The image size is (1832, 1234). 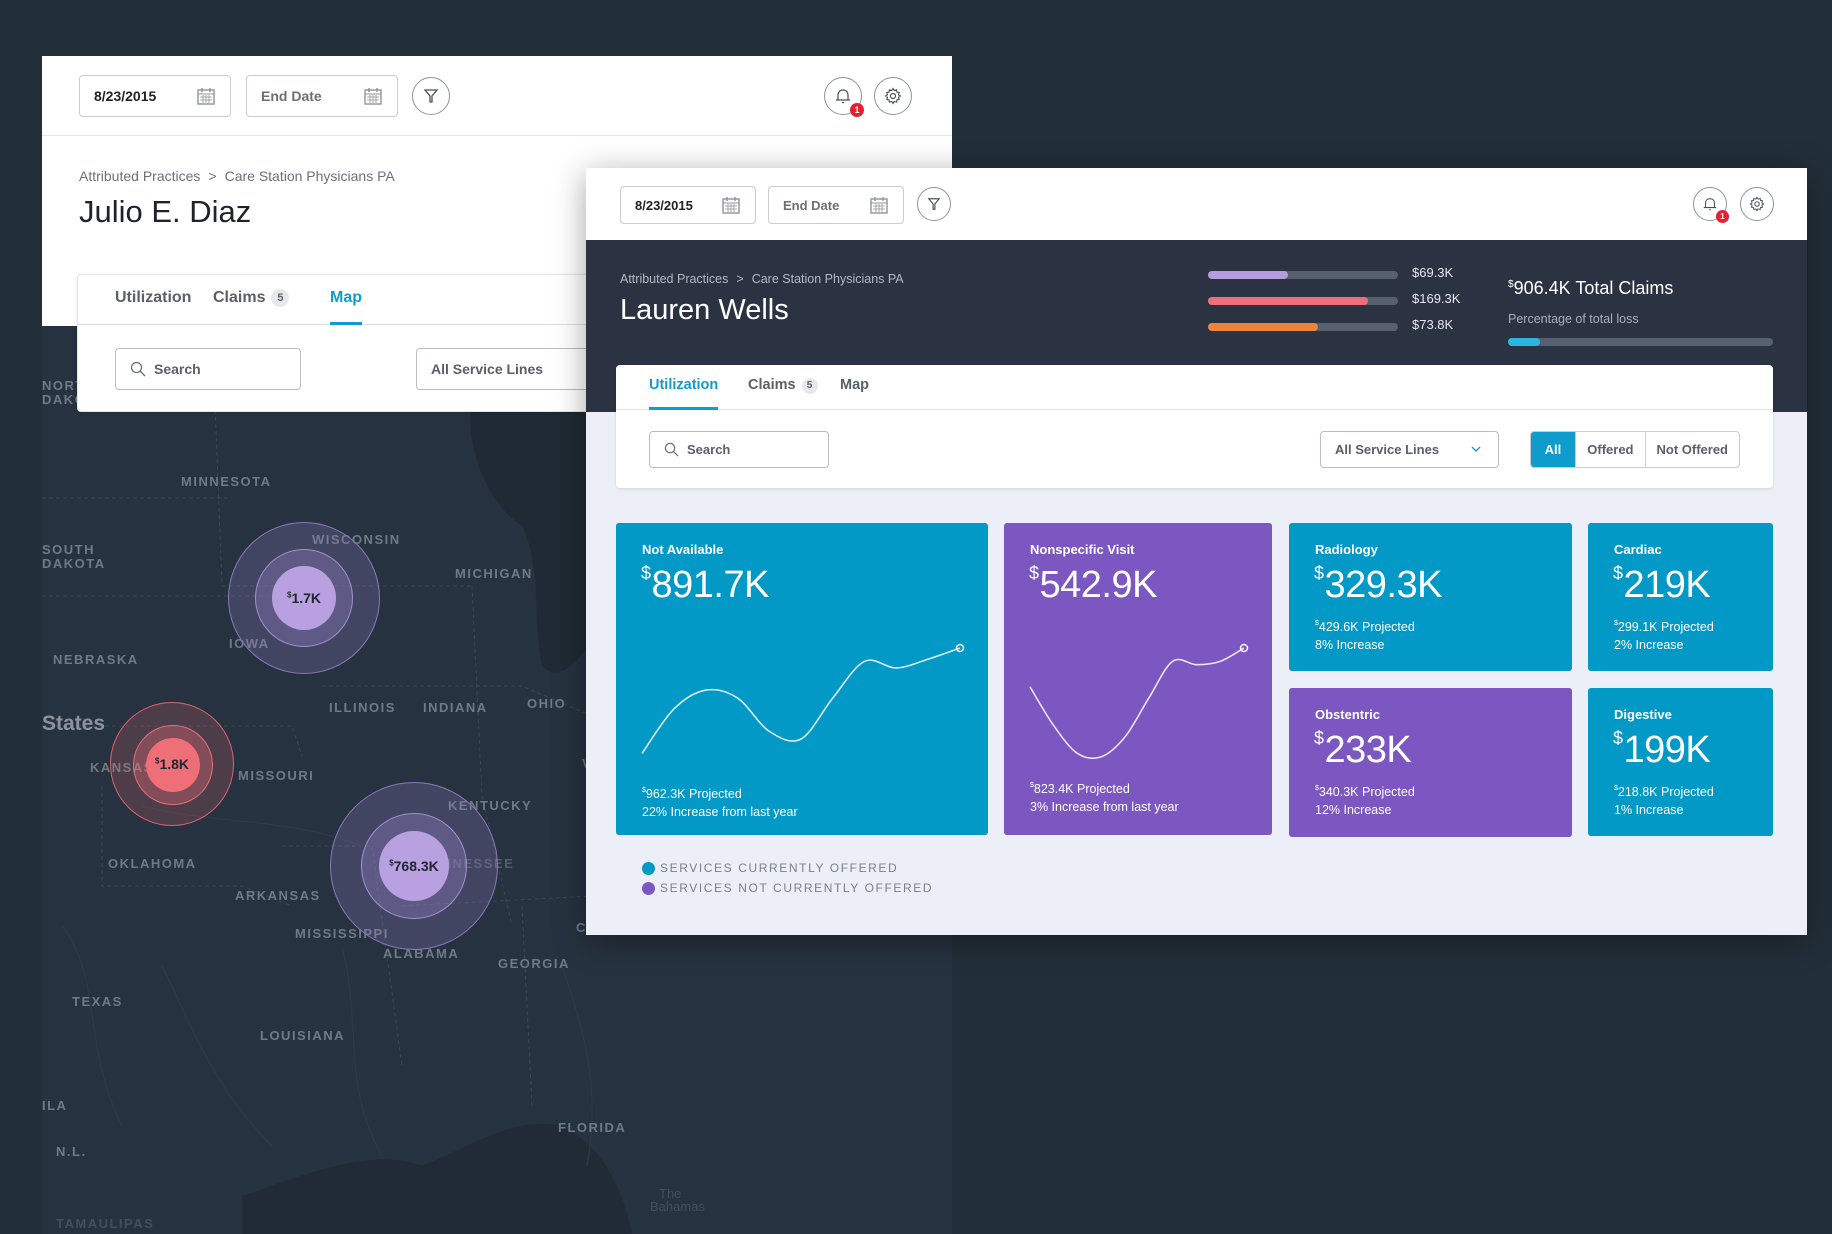 What do you see at coordinates (74, 563) in the screenshot?
I see `map-label: DAKOTA` at bounding box center [74, 563].